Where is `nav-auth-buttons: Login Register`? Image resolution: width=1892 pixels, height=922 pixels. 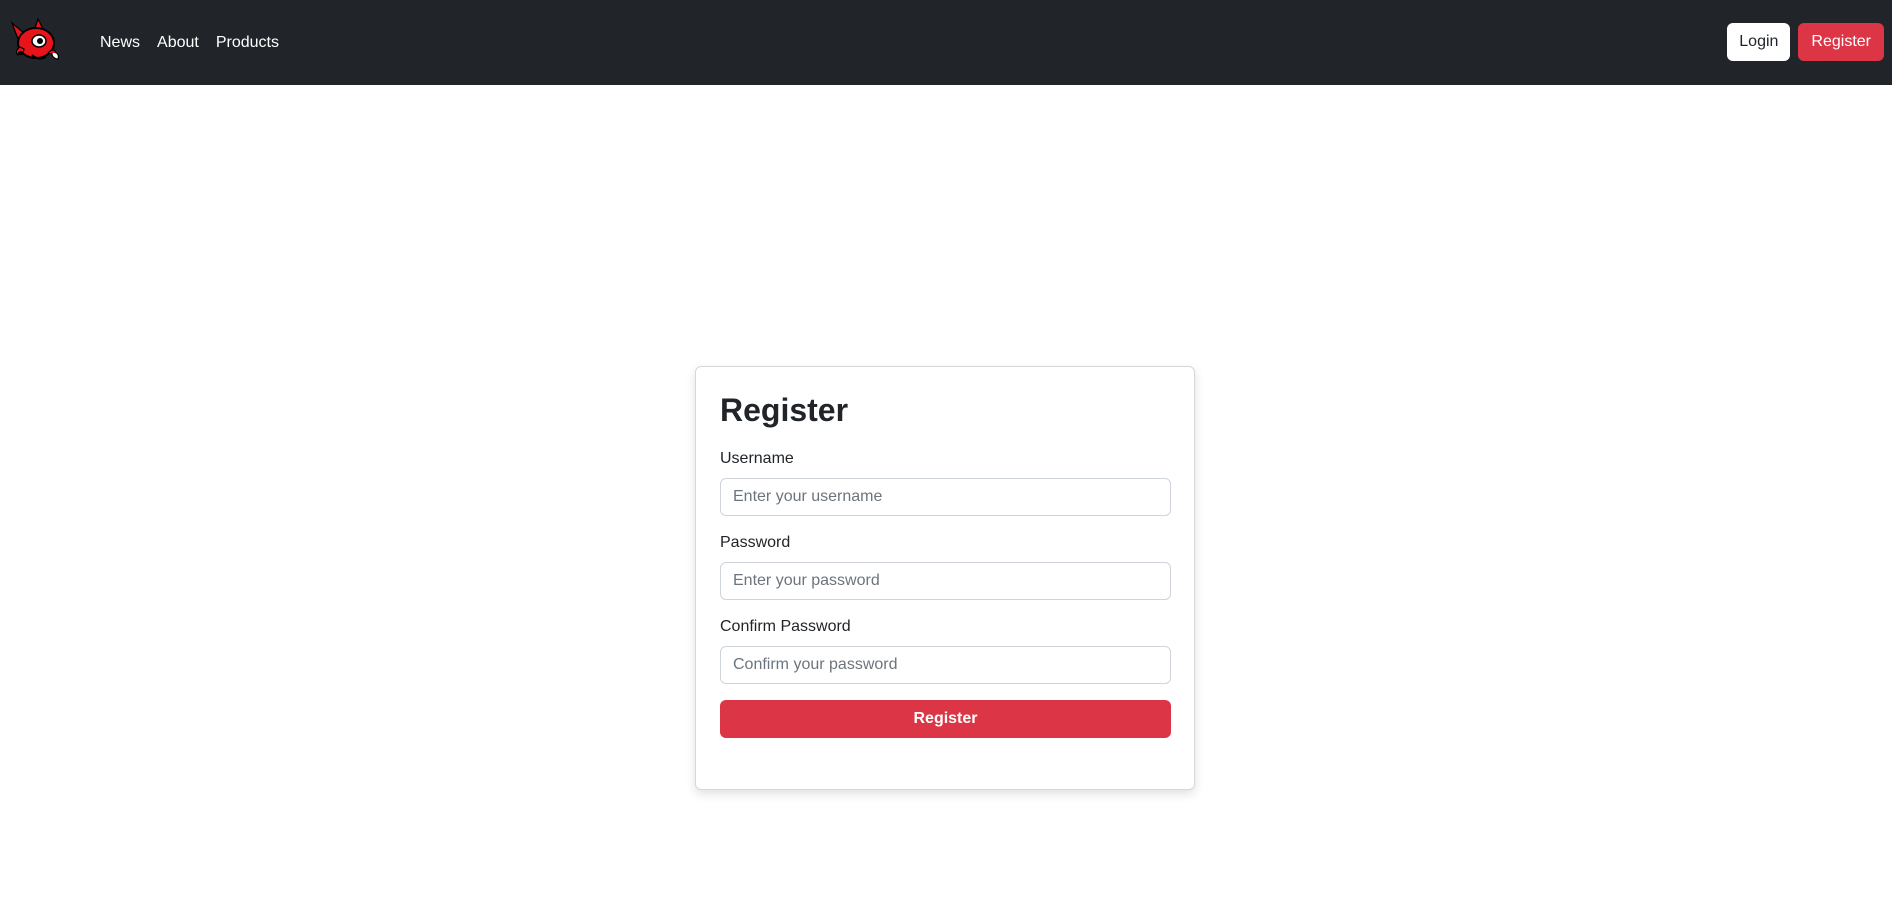 nav-auth-buttons: Login Register is located at coordinates (1805, 42).